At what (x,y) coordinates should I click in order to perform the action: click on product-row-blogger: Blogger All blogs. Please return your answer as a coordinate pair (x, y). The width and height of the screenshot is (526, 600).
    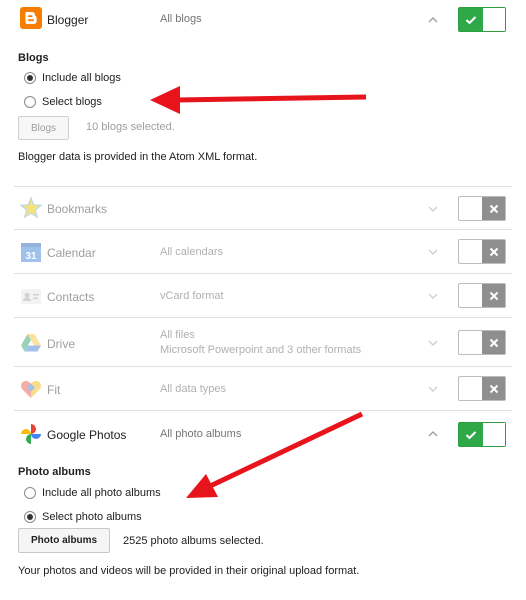
    Looking at the image, I should click on (263, 19).